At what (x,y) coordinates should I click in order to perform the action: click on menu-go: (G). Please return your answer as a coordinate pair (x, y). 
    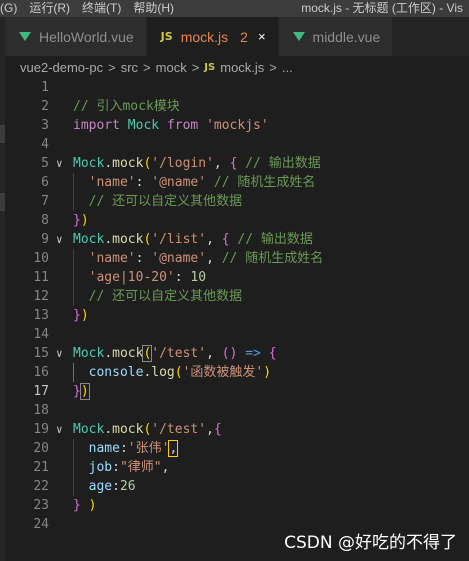
    Looking at the image, I should click on (11, 8).